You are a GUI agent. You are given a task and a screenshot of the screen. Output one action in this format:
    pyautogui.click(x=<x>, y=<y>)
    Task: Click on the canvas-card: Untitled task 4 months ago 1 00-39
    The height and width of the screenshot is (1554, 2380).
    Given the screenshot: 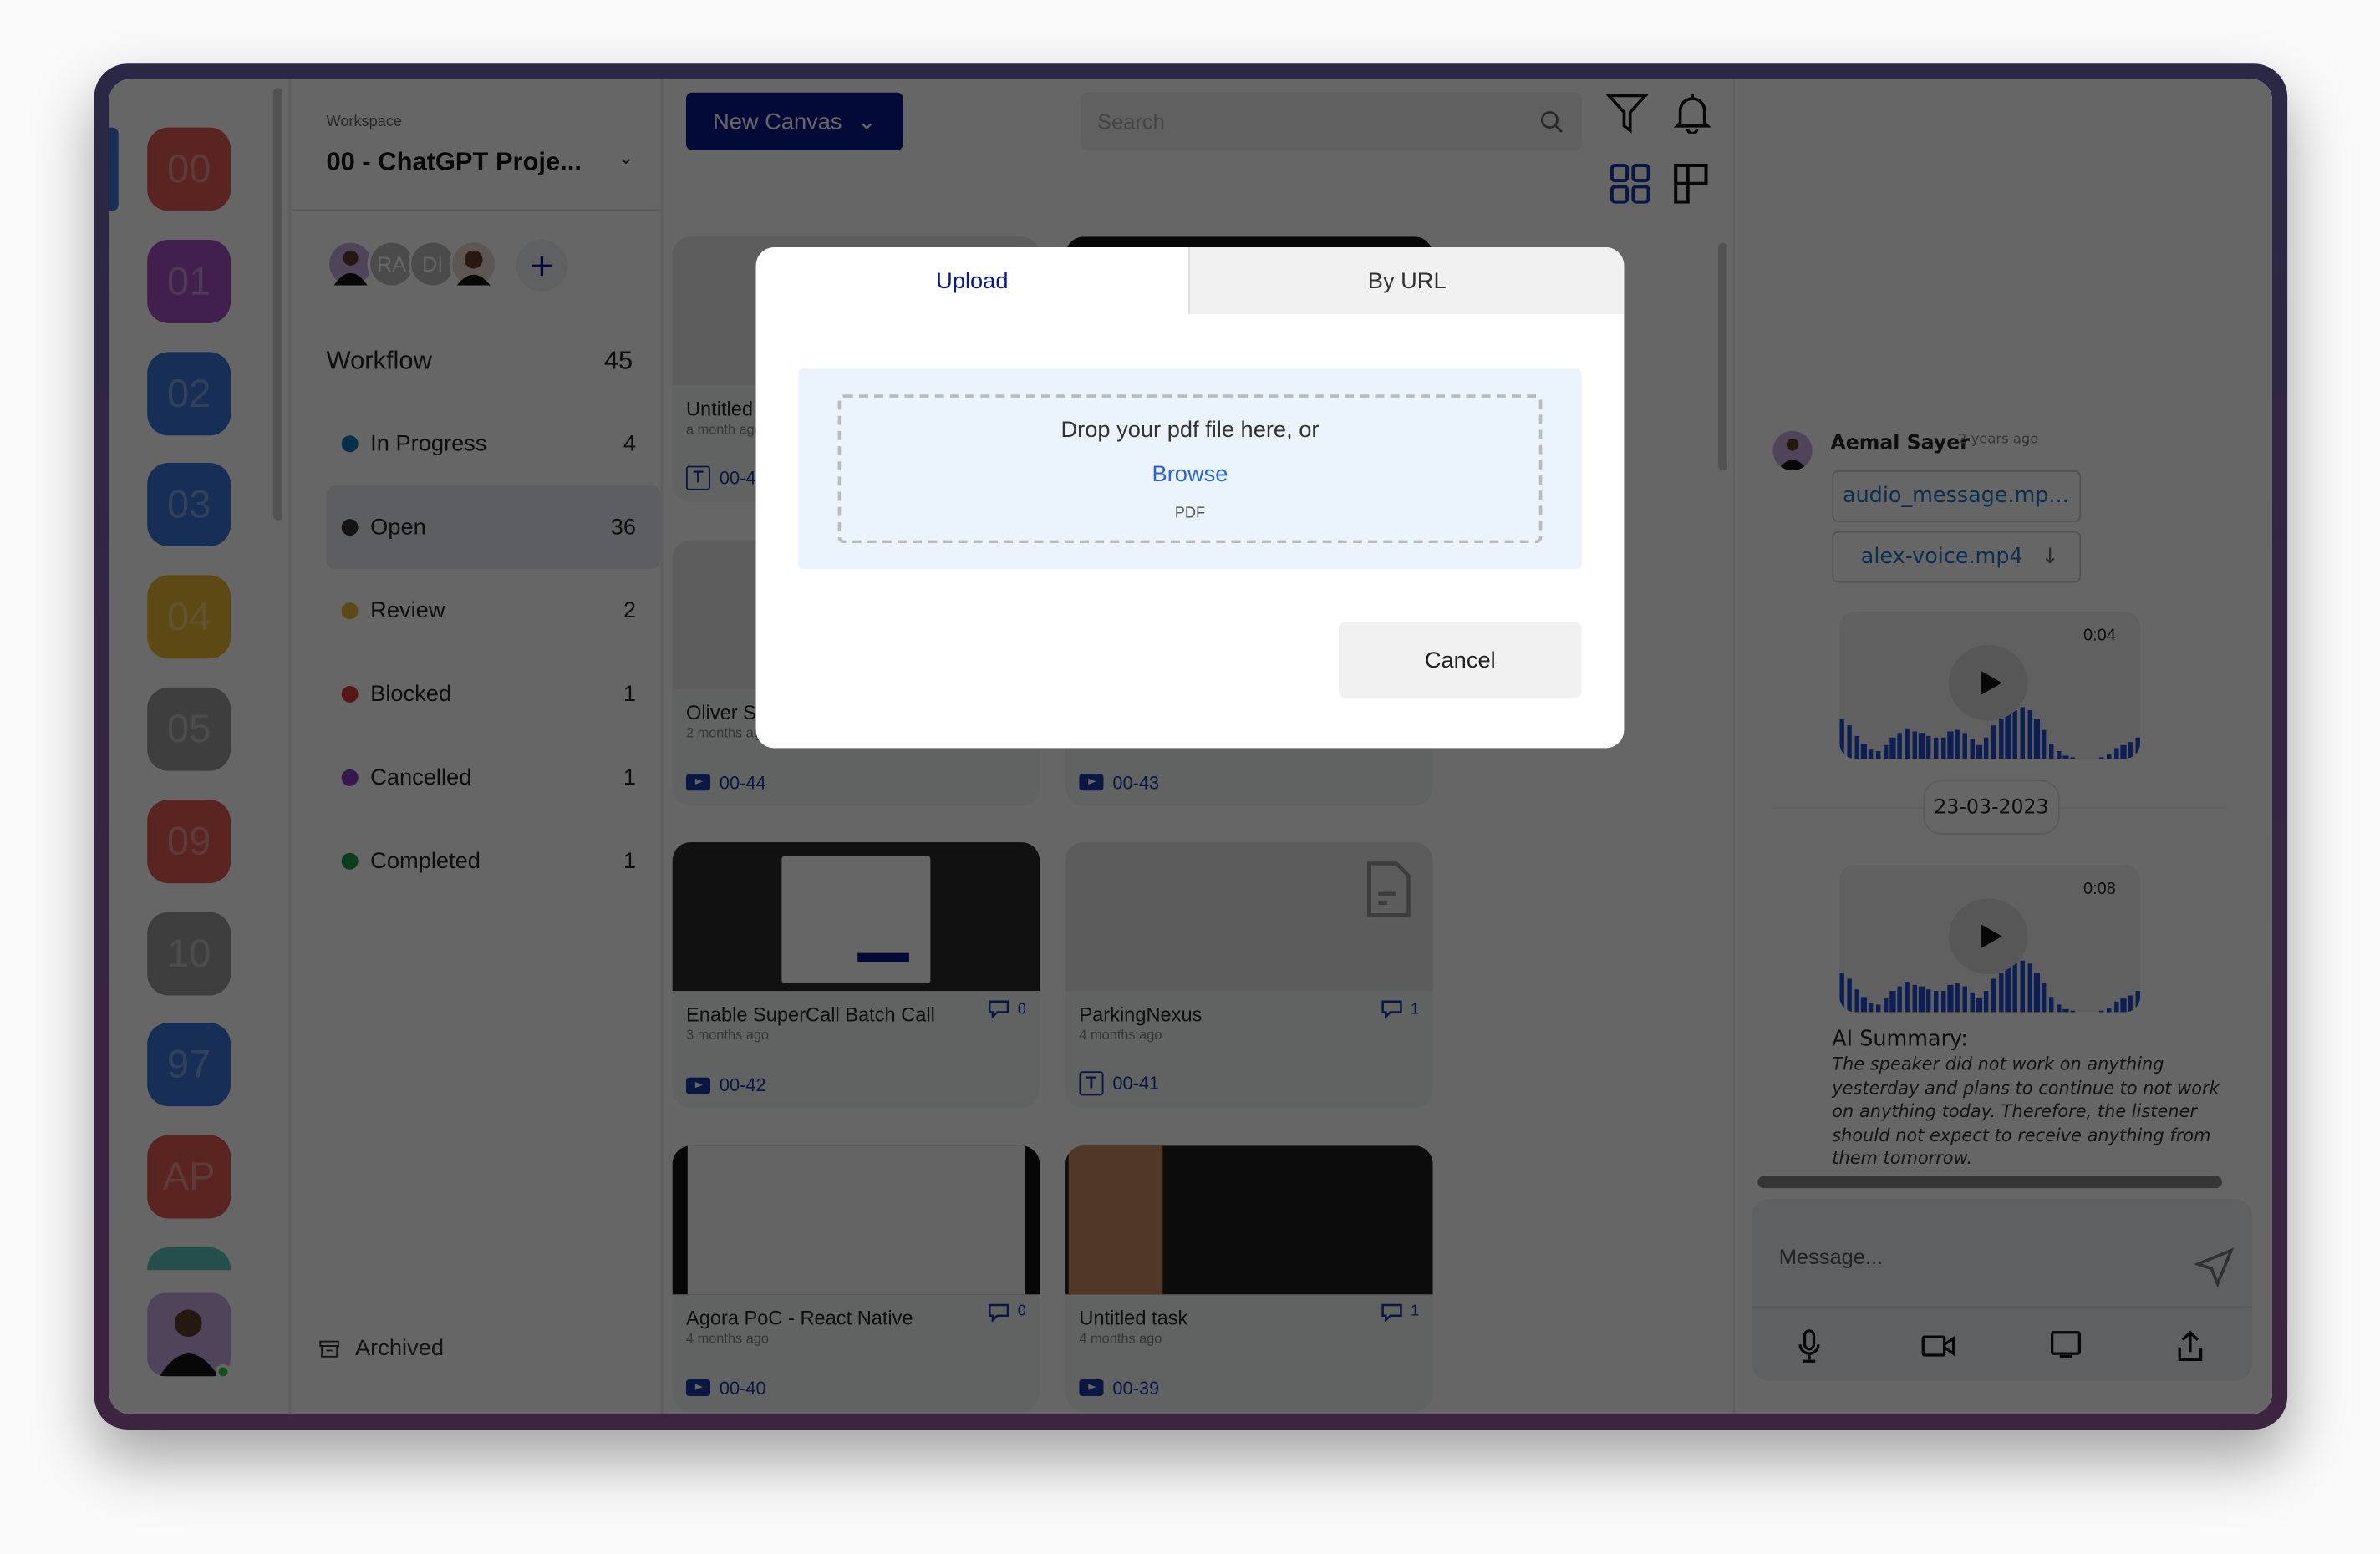 What is the action you would take?
    pyautogui.click(x=1249, y=1278)
    